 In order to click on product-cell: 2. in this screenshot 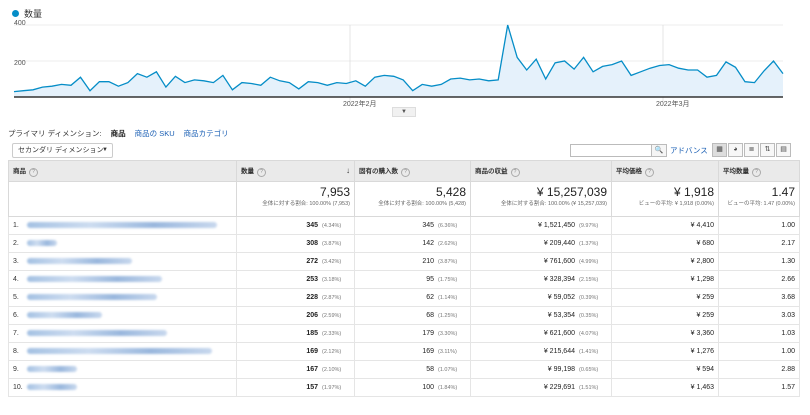, I will do `click(122, 243)`.